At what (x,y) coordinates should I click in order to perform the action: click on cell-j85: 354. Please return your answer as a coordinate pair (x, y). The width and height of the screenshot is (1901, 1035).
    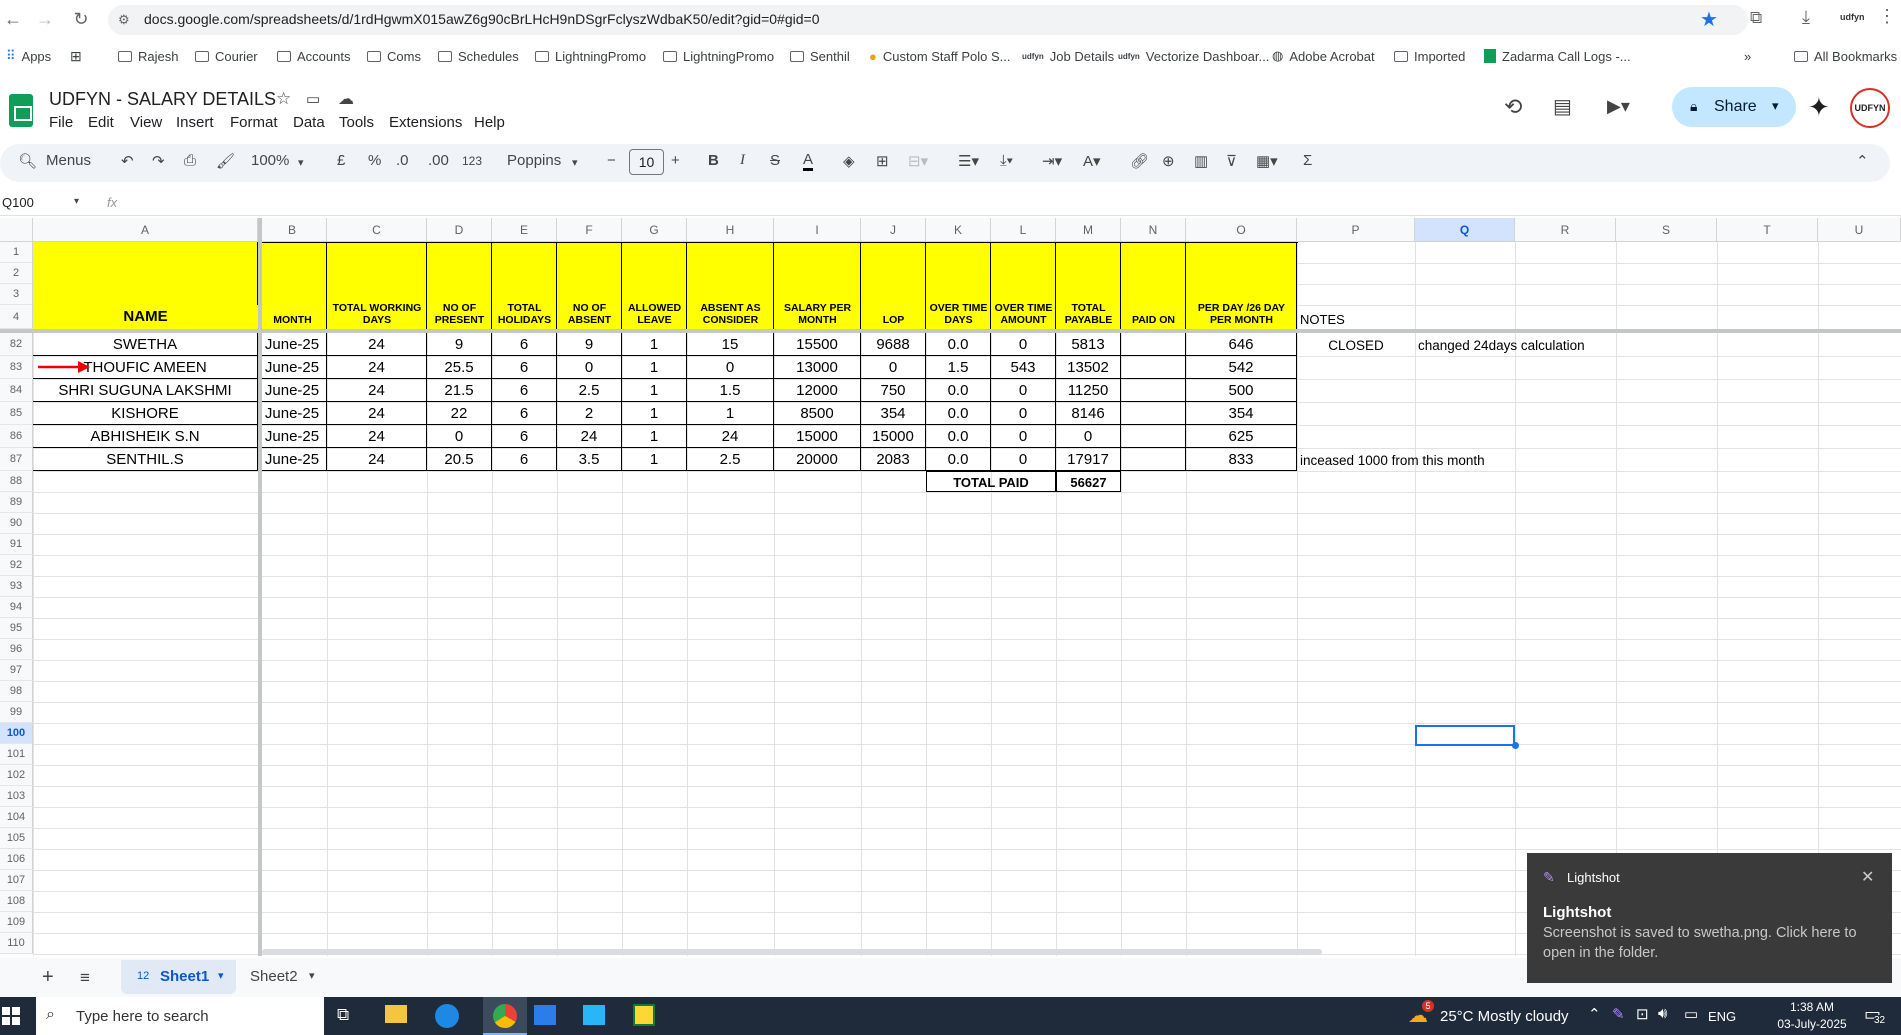
    Looking at the image, I should click on (893, 413).